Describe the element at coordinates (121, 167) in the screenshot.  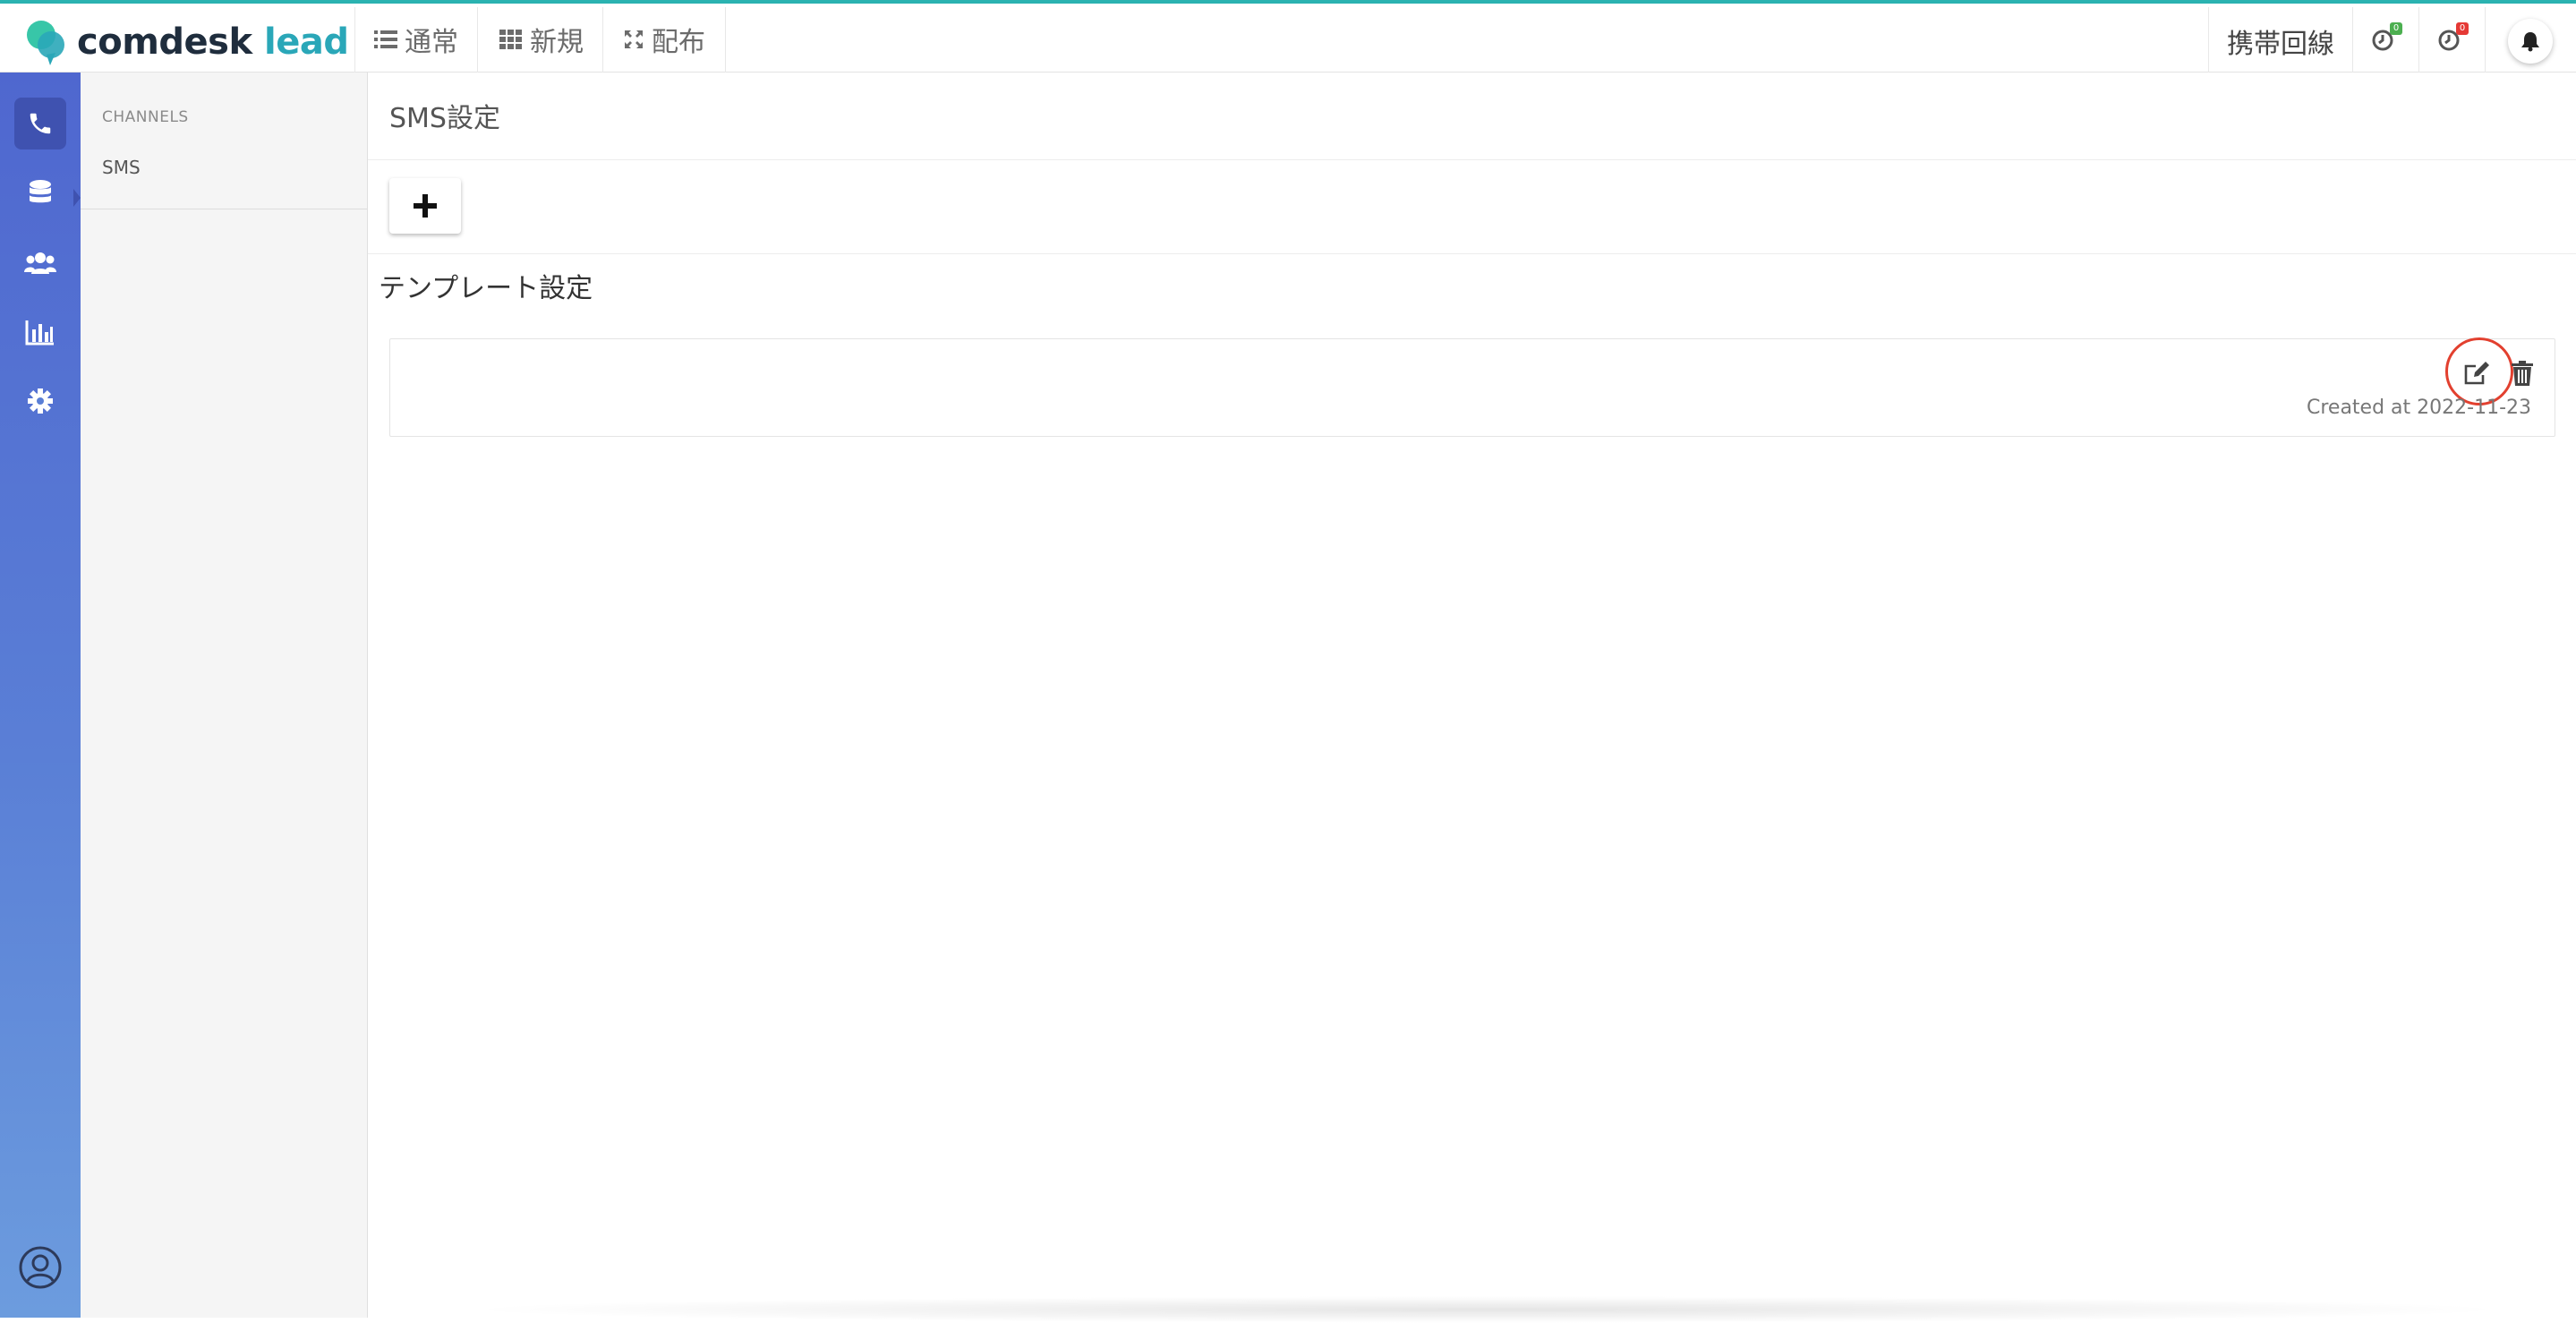
I see `sidebar-item-sms: SMS` at that location.